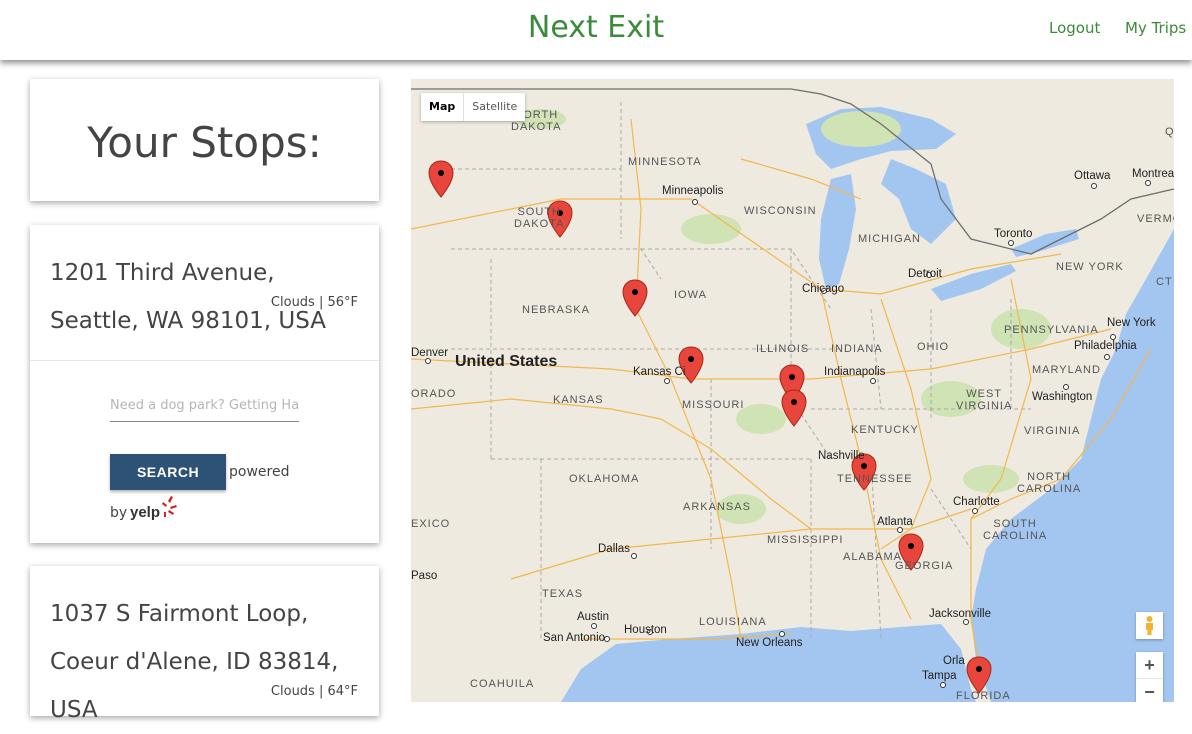 This screenshot has width=1192, height=734. Describe the element at coordinates (855, 372) in the screenshot. I see `map-label-city: Indianapolis` at that location.